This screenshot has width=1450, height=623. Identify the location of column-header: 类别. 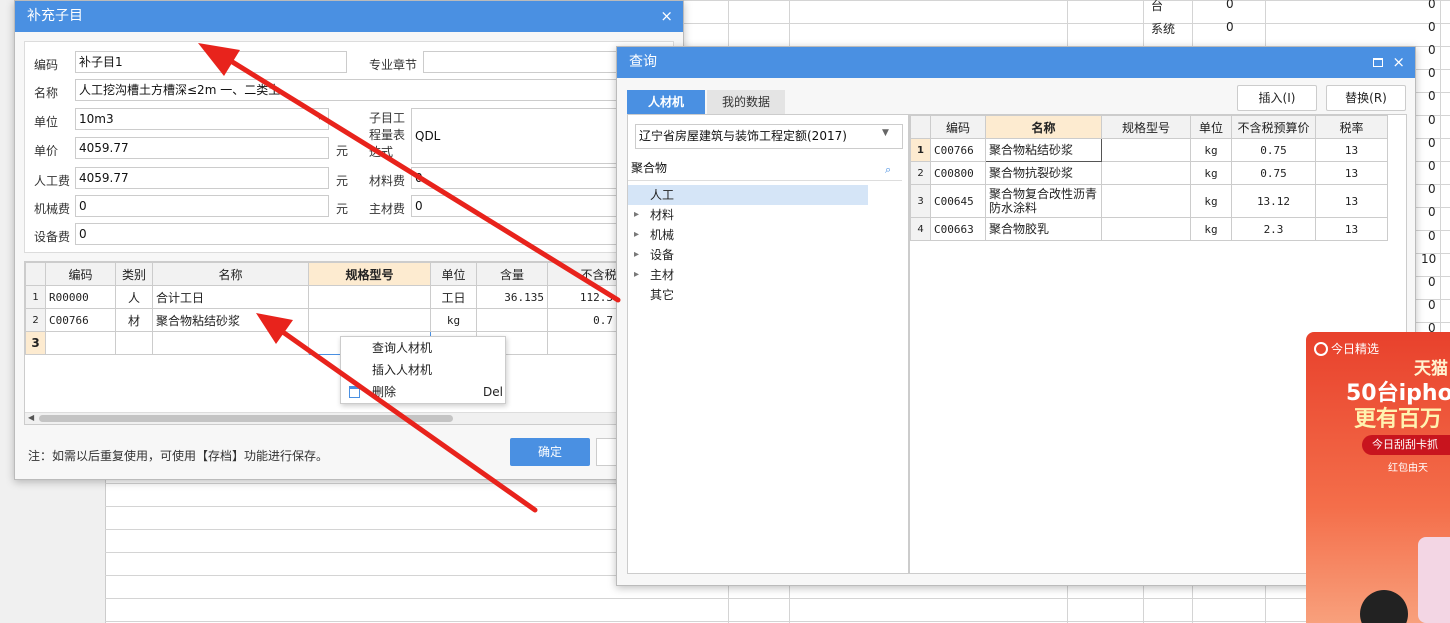
(134, 274).